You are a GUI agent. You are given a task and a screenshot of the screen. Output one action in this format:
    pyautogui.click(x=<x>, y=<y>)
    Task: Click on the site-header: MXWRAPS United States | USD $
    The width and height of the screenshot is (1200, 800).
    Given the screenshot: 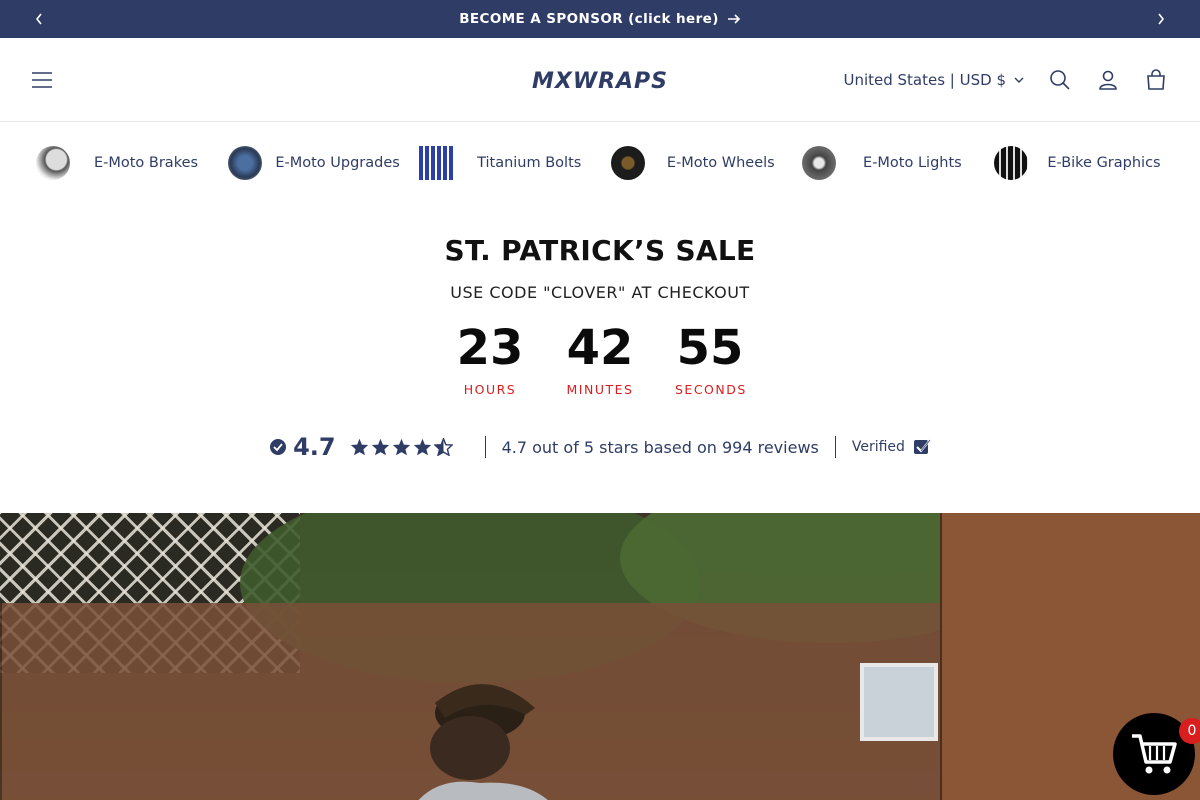 What is the action you would take?
    pyautogui.click(x=600, y=80)
    